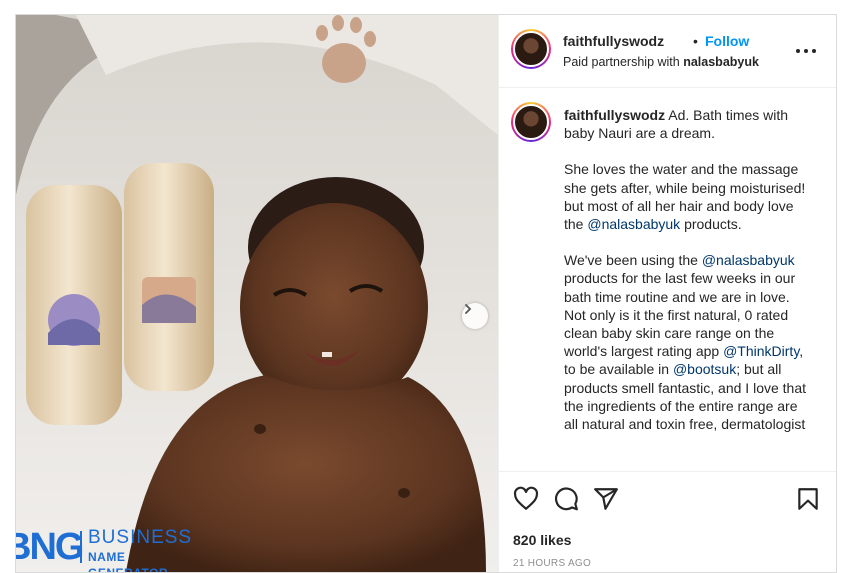  I want to click on mention-link: @ThinkDirty, so click(761, 351).